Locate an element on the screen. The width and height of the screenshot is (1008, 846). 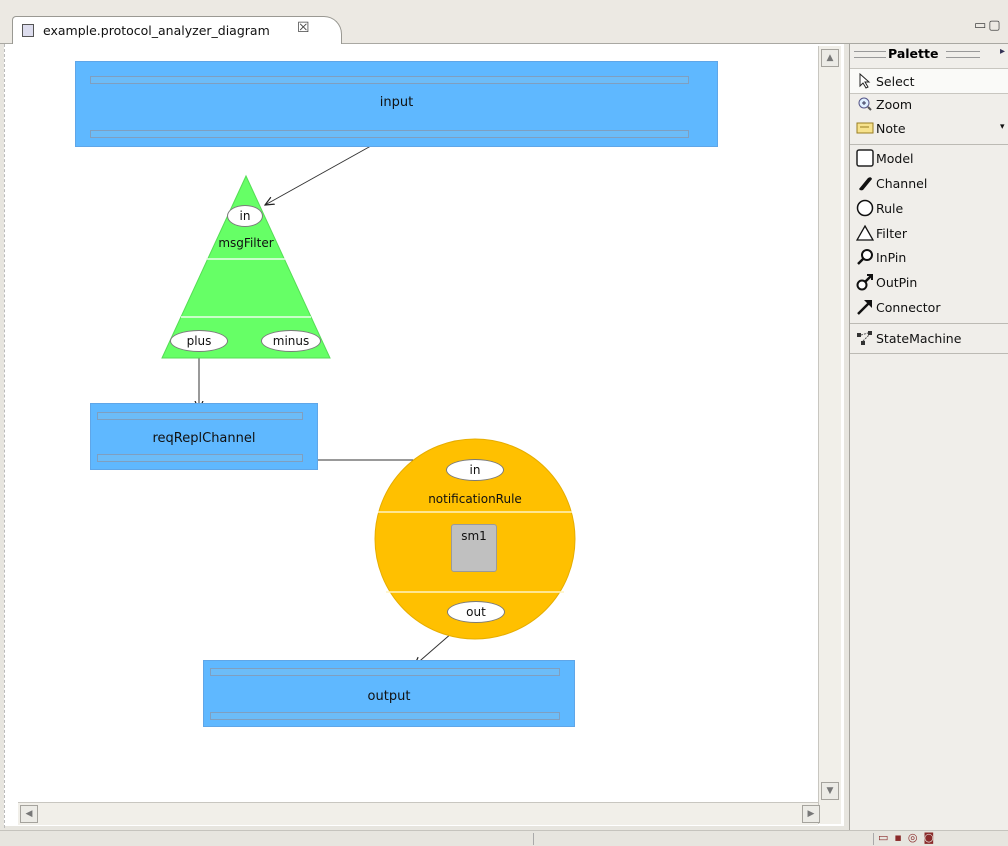
connector-arrow-icon is located at coordinates (865, 307).